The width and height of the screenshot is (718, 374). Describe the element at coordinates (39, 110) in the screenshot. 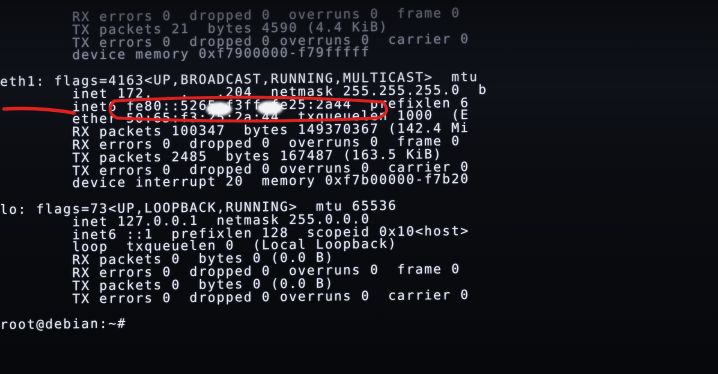

I see `eth1-underline-mark` at that location.